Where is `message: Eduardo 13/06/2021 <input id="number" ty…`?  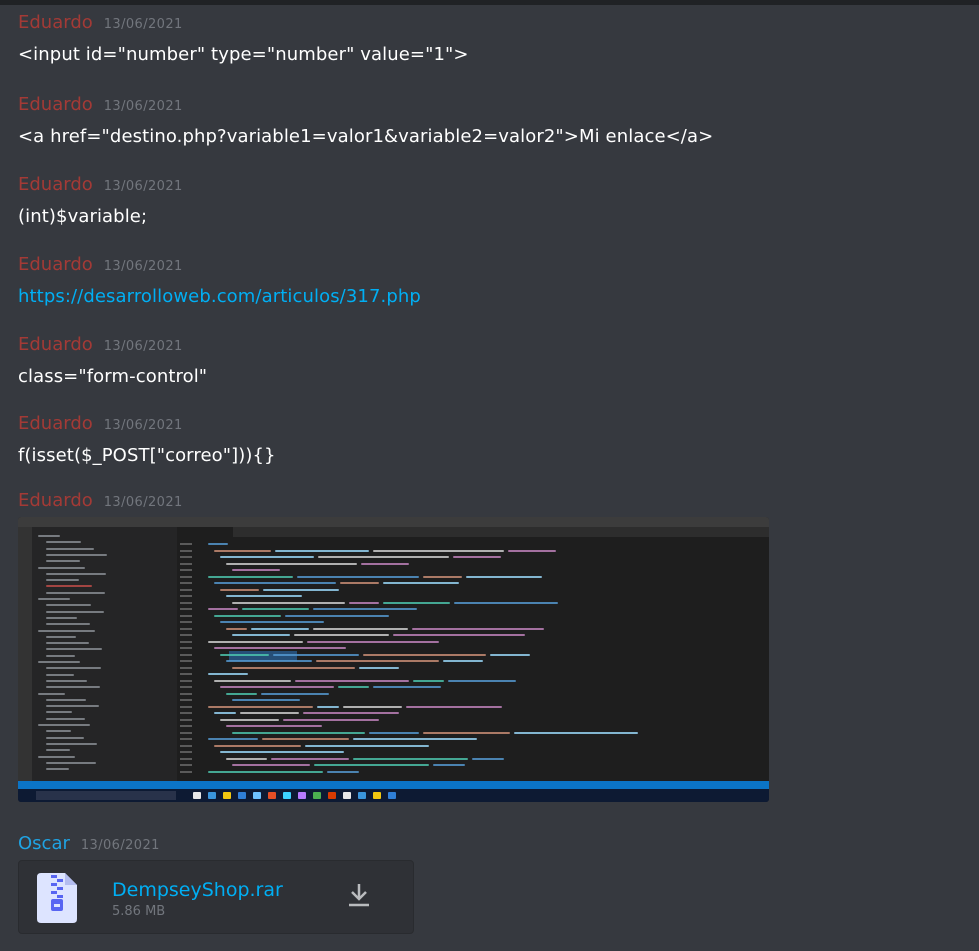
message: Eduardo 13/06/2021 <input id="number" ty… is located at coordinates (243, 39).